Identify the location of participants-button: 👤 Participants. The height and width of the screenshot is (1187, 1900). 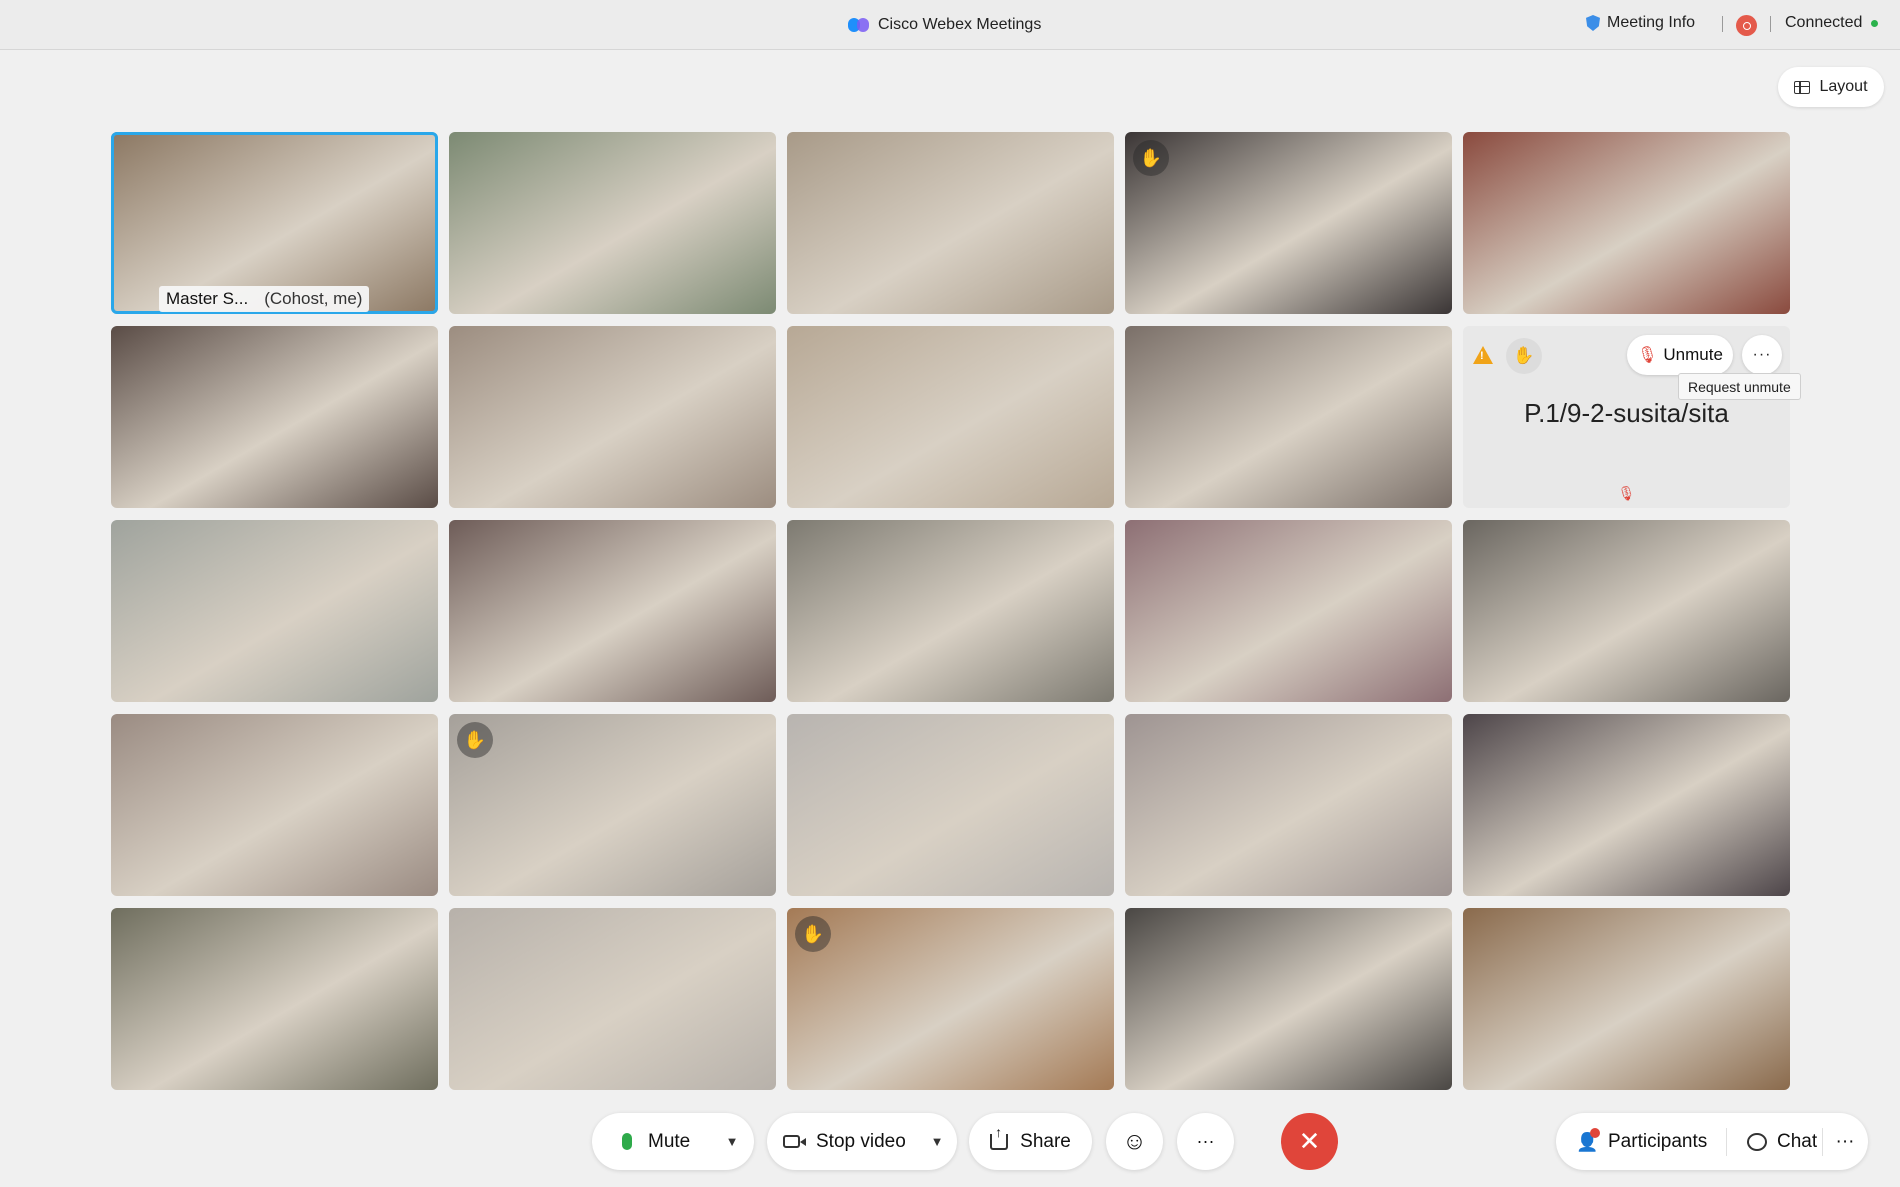
(1641, 1141).